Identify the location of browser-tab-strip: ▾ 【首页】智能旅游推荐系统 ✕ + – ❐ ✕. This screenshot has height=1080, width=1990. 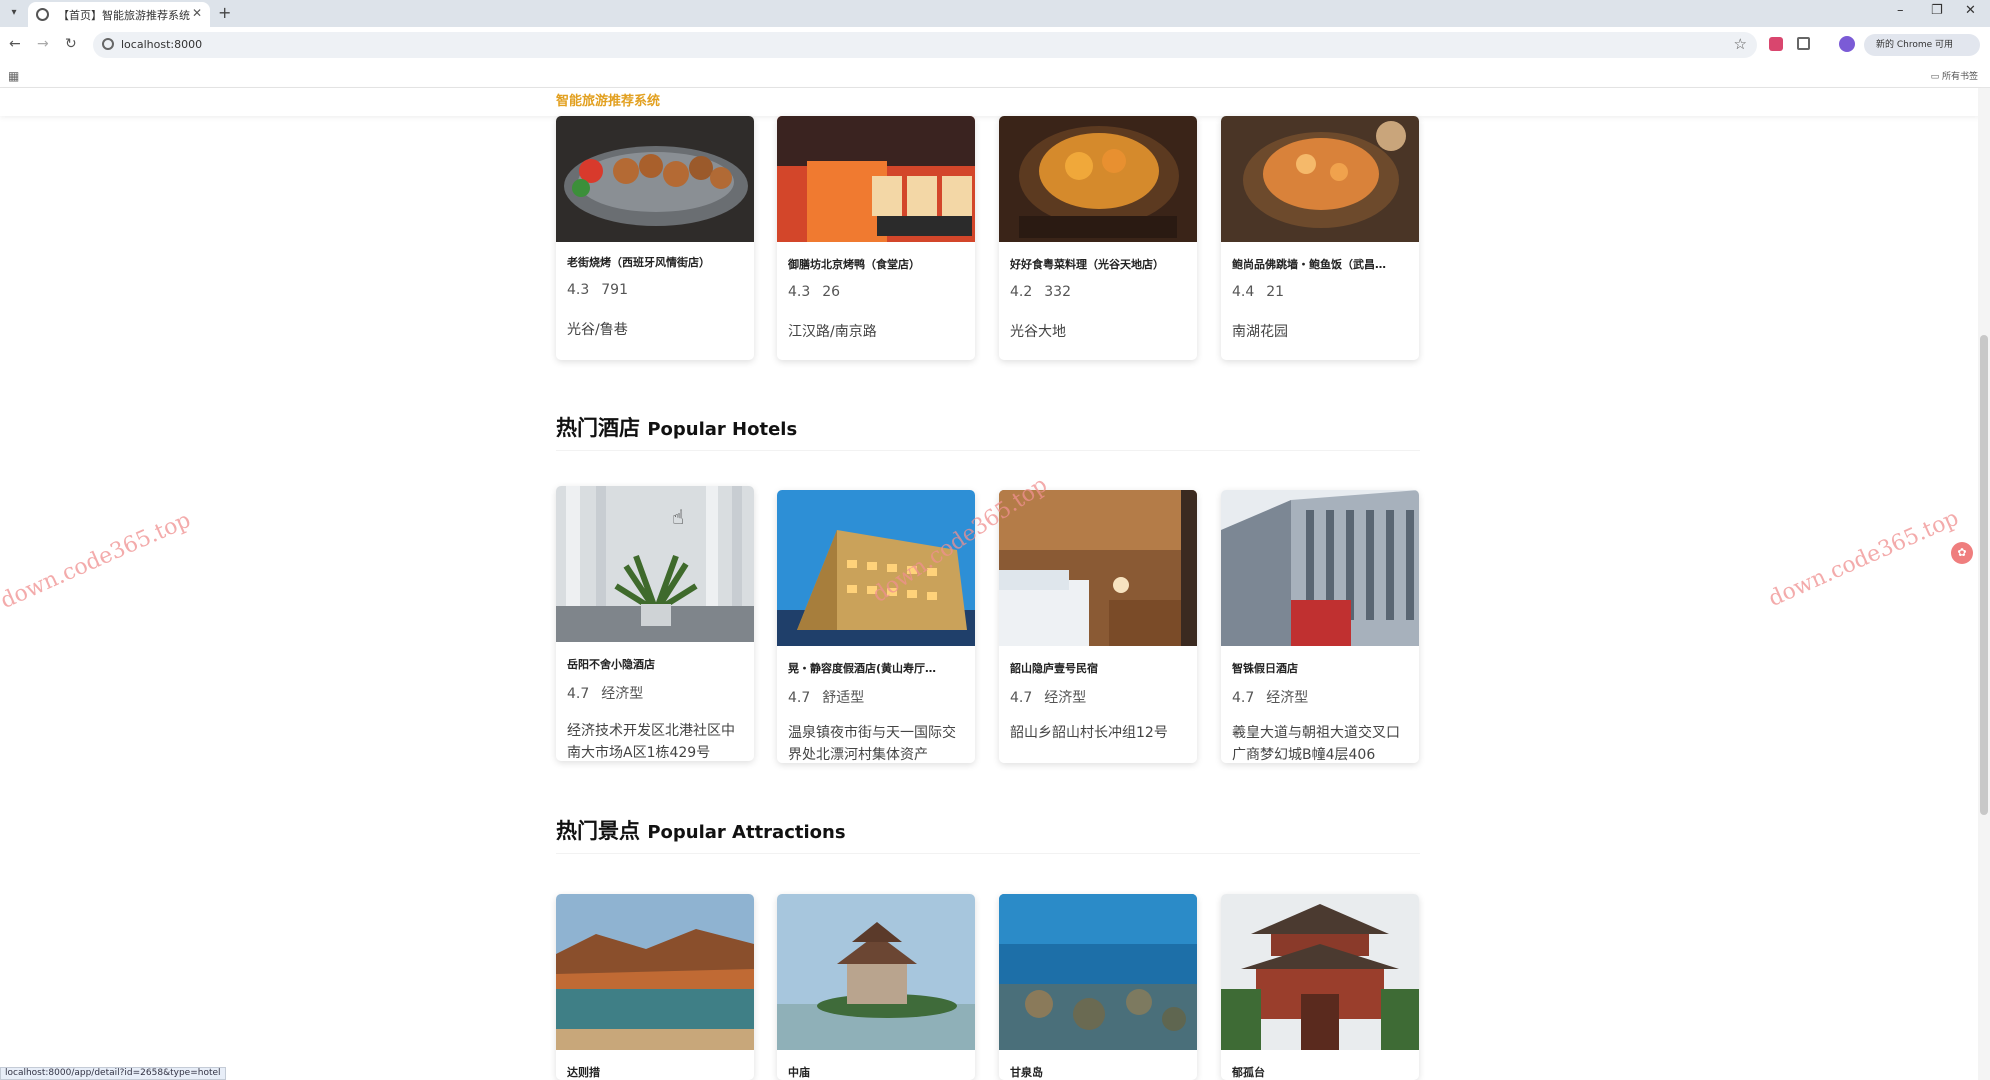
(995, 13).